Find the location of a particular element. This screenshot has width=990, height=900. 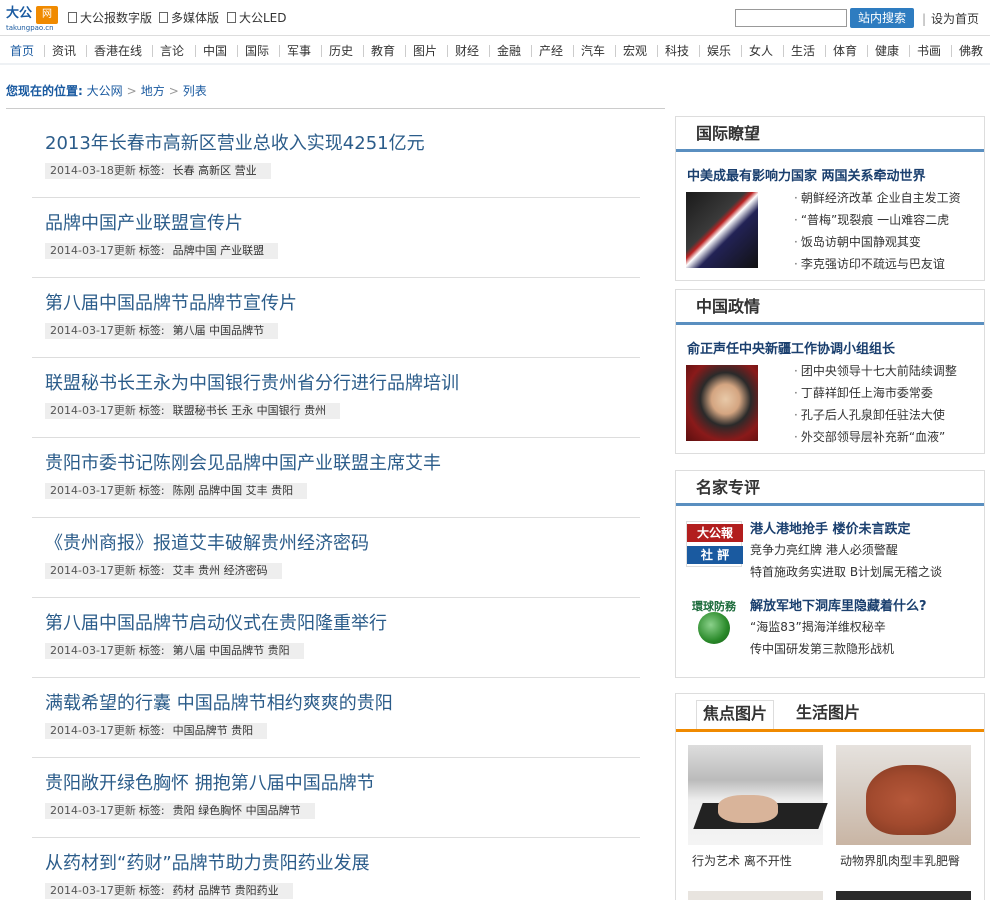

tab-life-photos: 生活图片 is located at coordinates (828, 714).